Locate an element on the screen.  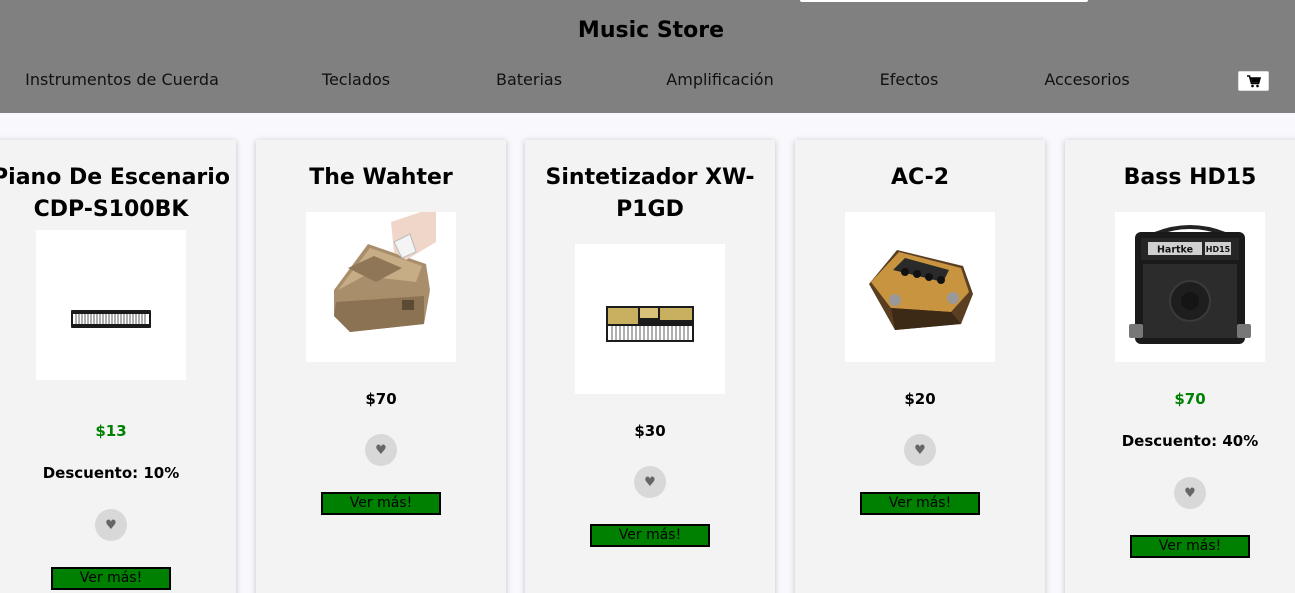
product-title: AC-2 is located at coordinates (920, 177).